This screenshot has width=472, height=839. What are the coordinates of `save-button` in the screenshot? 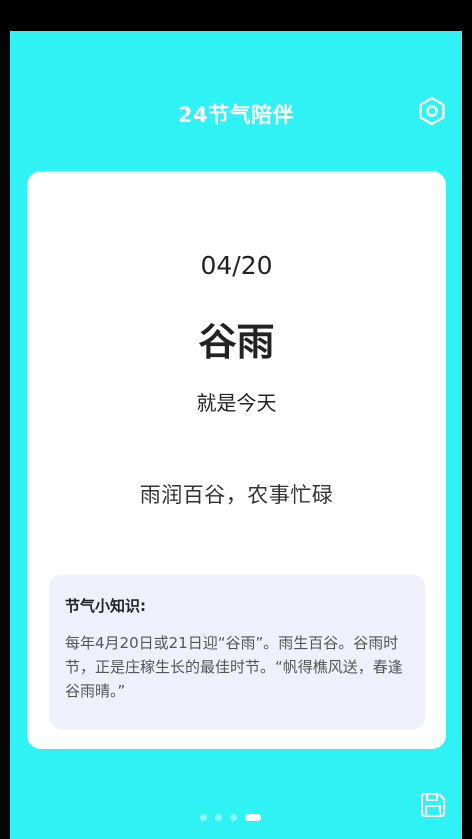 It's located at (433, 807).